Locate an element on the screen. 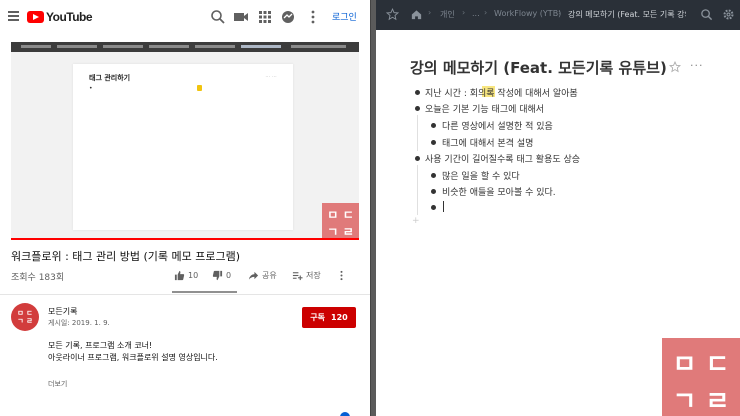  star-icon is located at coordinates (392, 14).